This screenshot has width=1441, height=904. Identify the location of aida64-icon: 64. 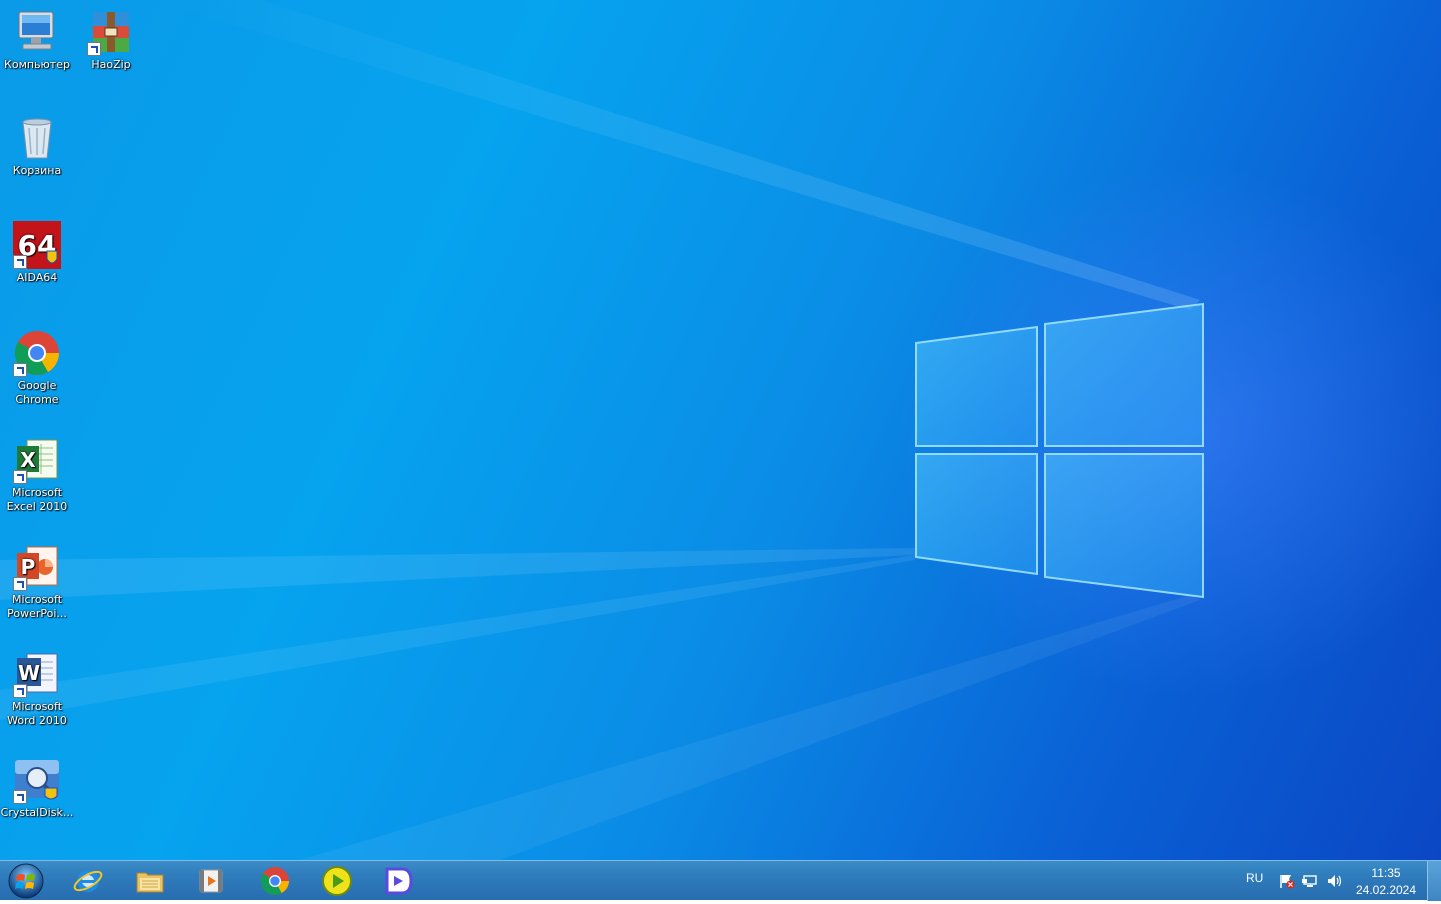
(37, 245).